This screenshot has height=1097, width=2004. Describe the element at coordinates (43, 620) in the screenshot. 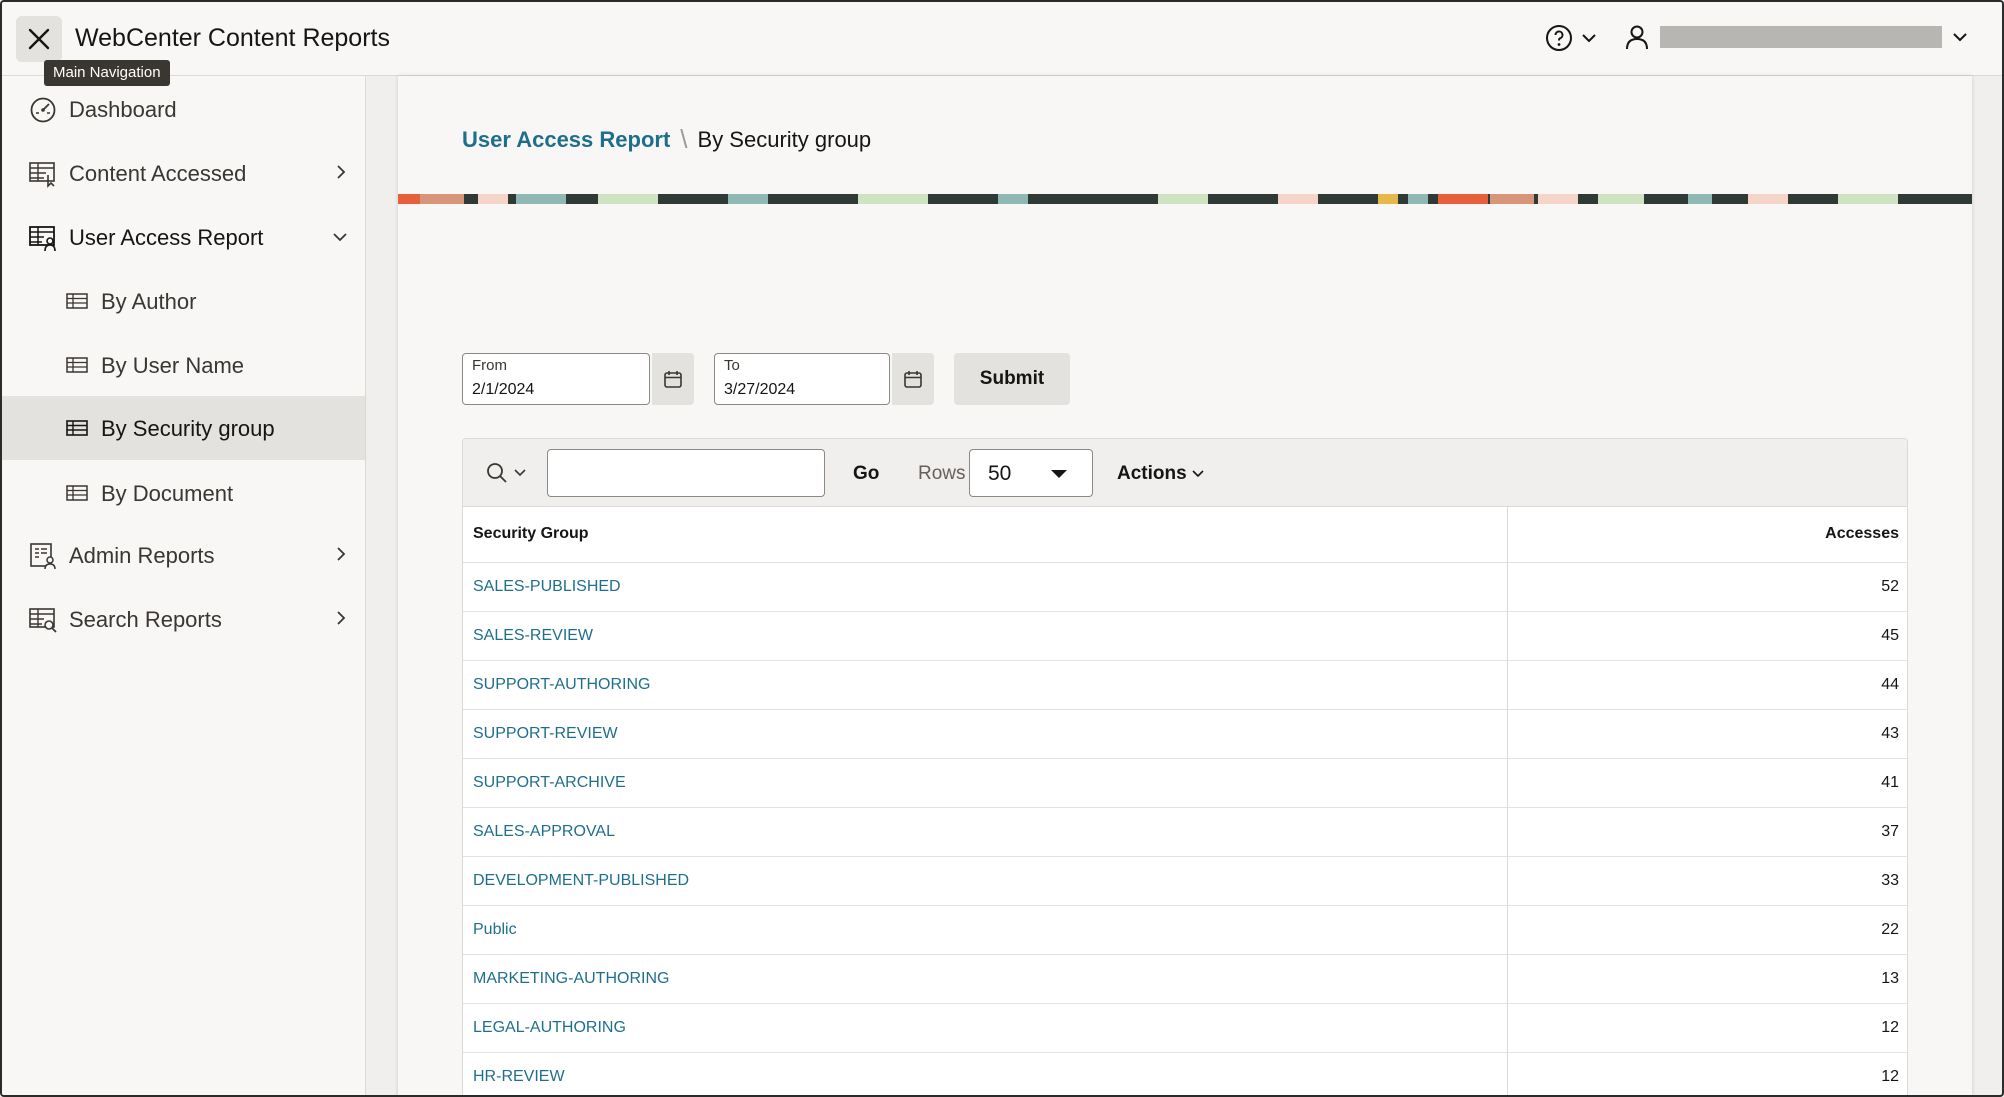

I see `search-report-icon` at that location.